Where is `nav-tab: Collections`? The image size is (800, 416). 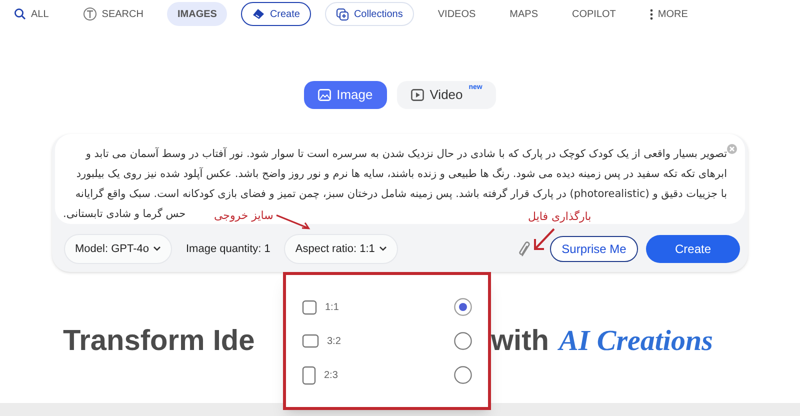 nav-tab: Collections is located at coordinates (369, 14).